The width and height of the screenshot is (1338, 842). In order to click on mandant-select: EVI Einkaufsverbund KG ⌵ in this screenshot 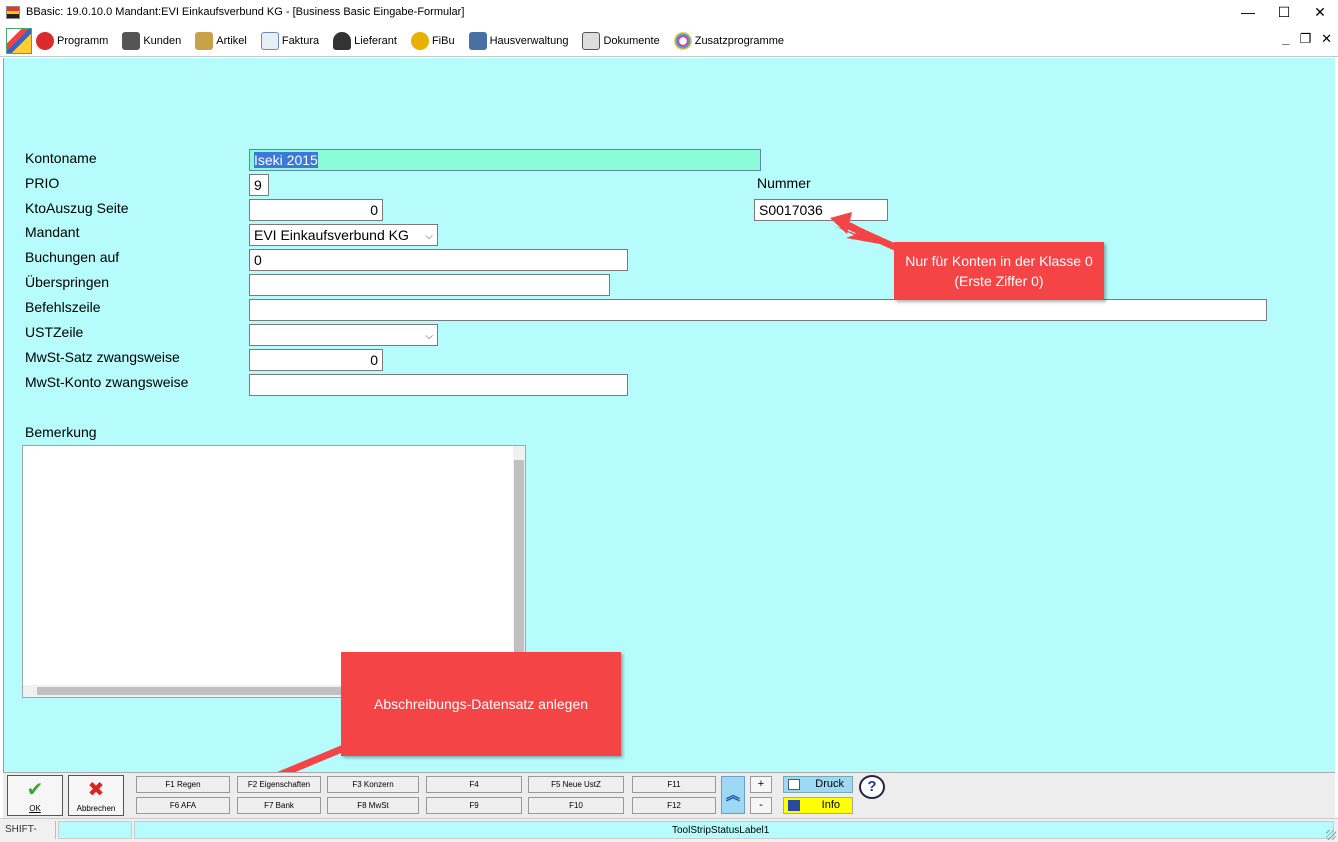, I will do `click(343, 235)`.